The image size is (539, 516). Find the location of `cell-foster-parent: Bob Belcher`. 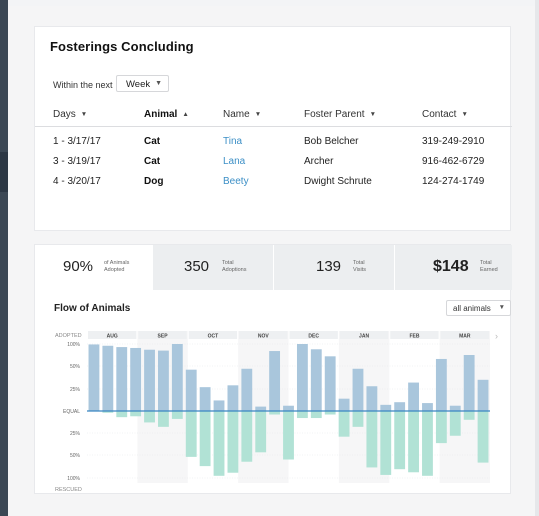

cell-foster-parent: Bob Belcher is located at coordinates (331, 141).